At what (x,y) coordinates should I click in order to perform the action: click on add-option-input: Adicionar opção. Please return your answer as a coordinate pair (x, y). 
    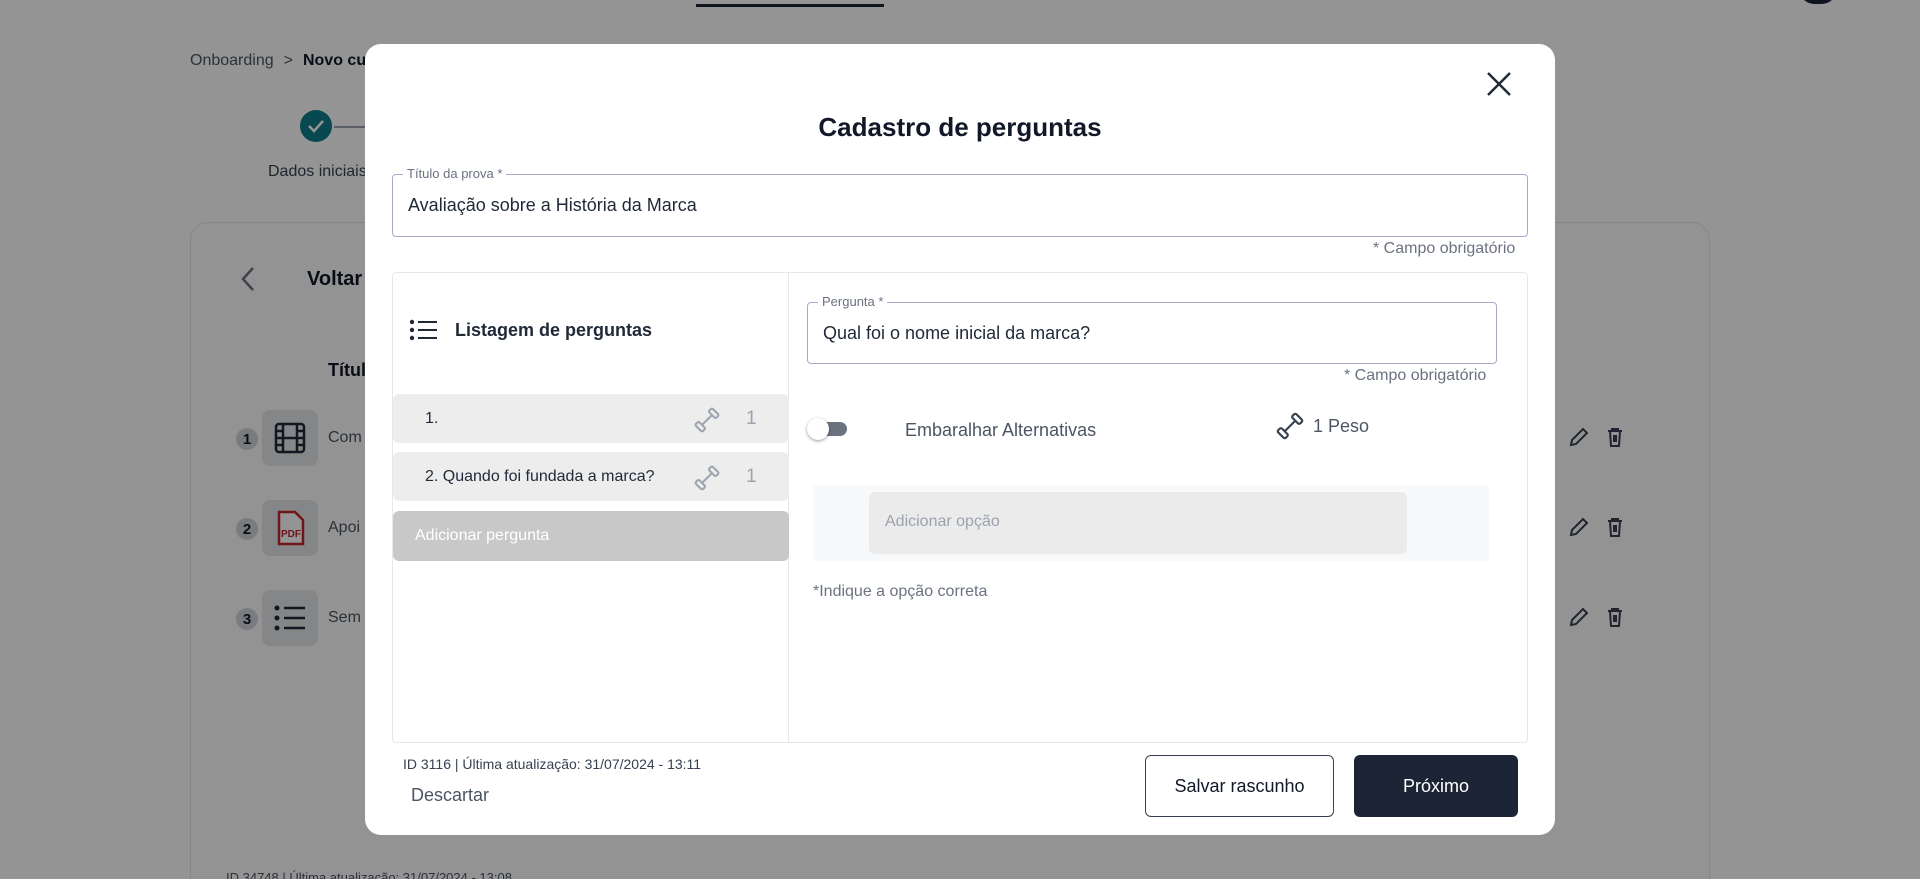
    Looking at the image, I should click on (1138, 523).